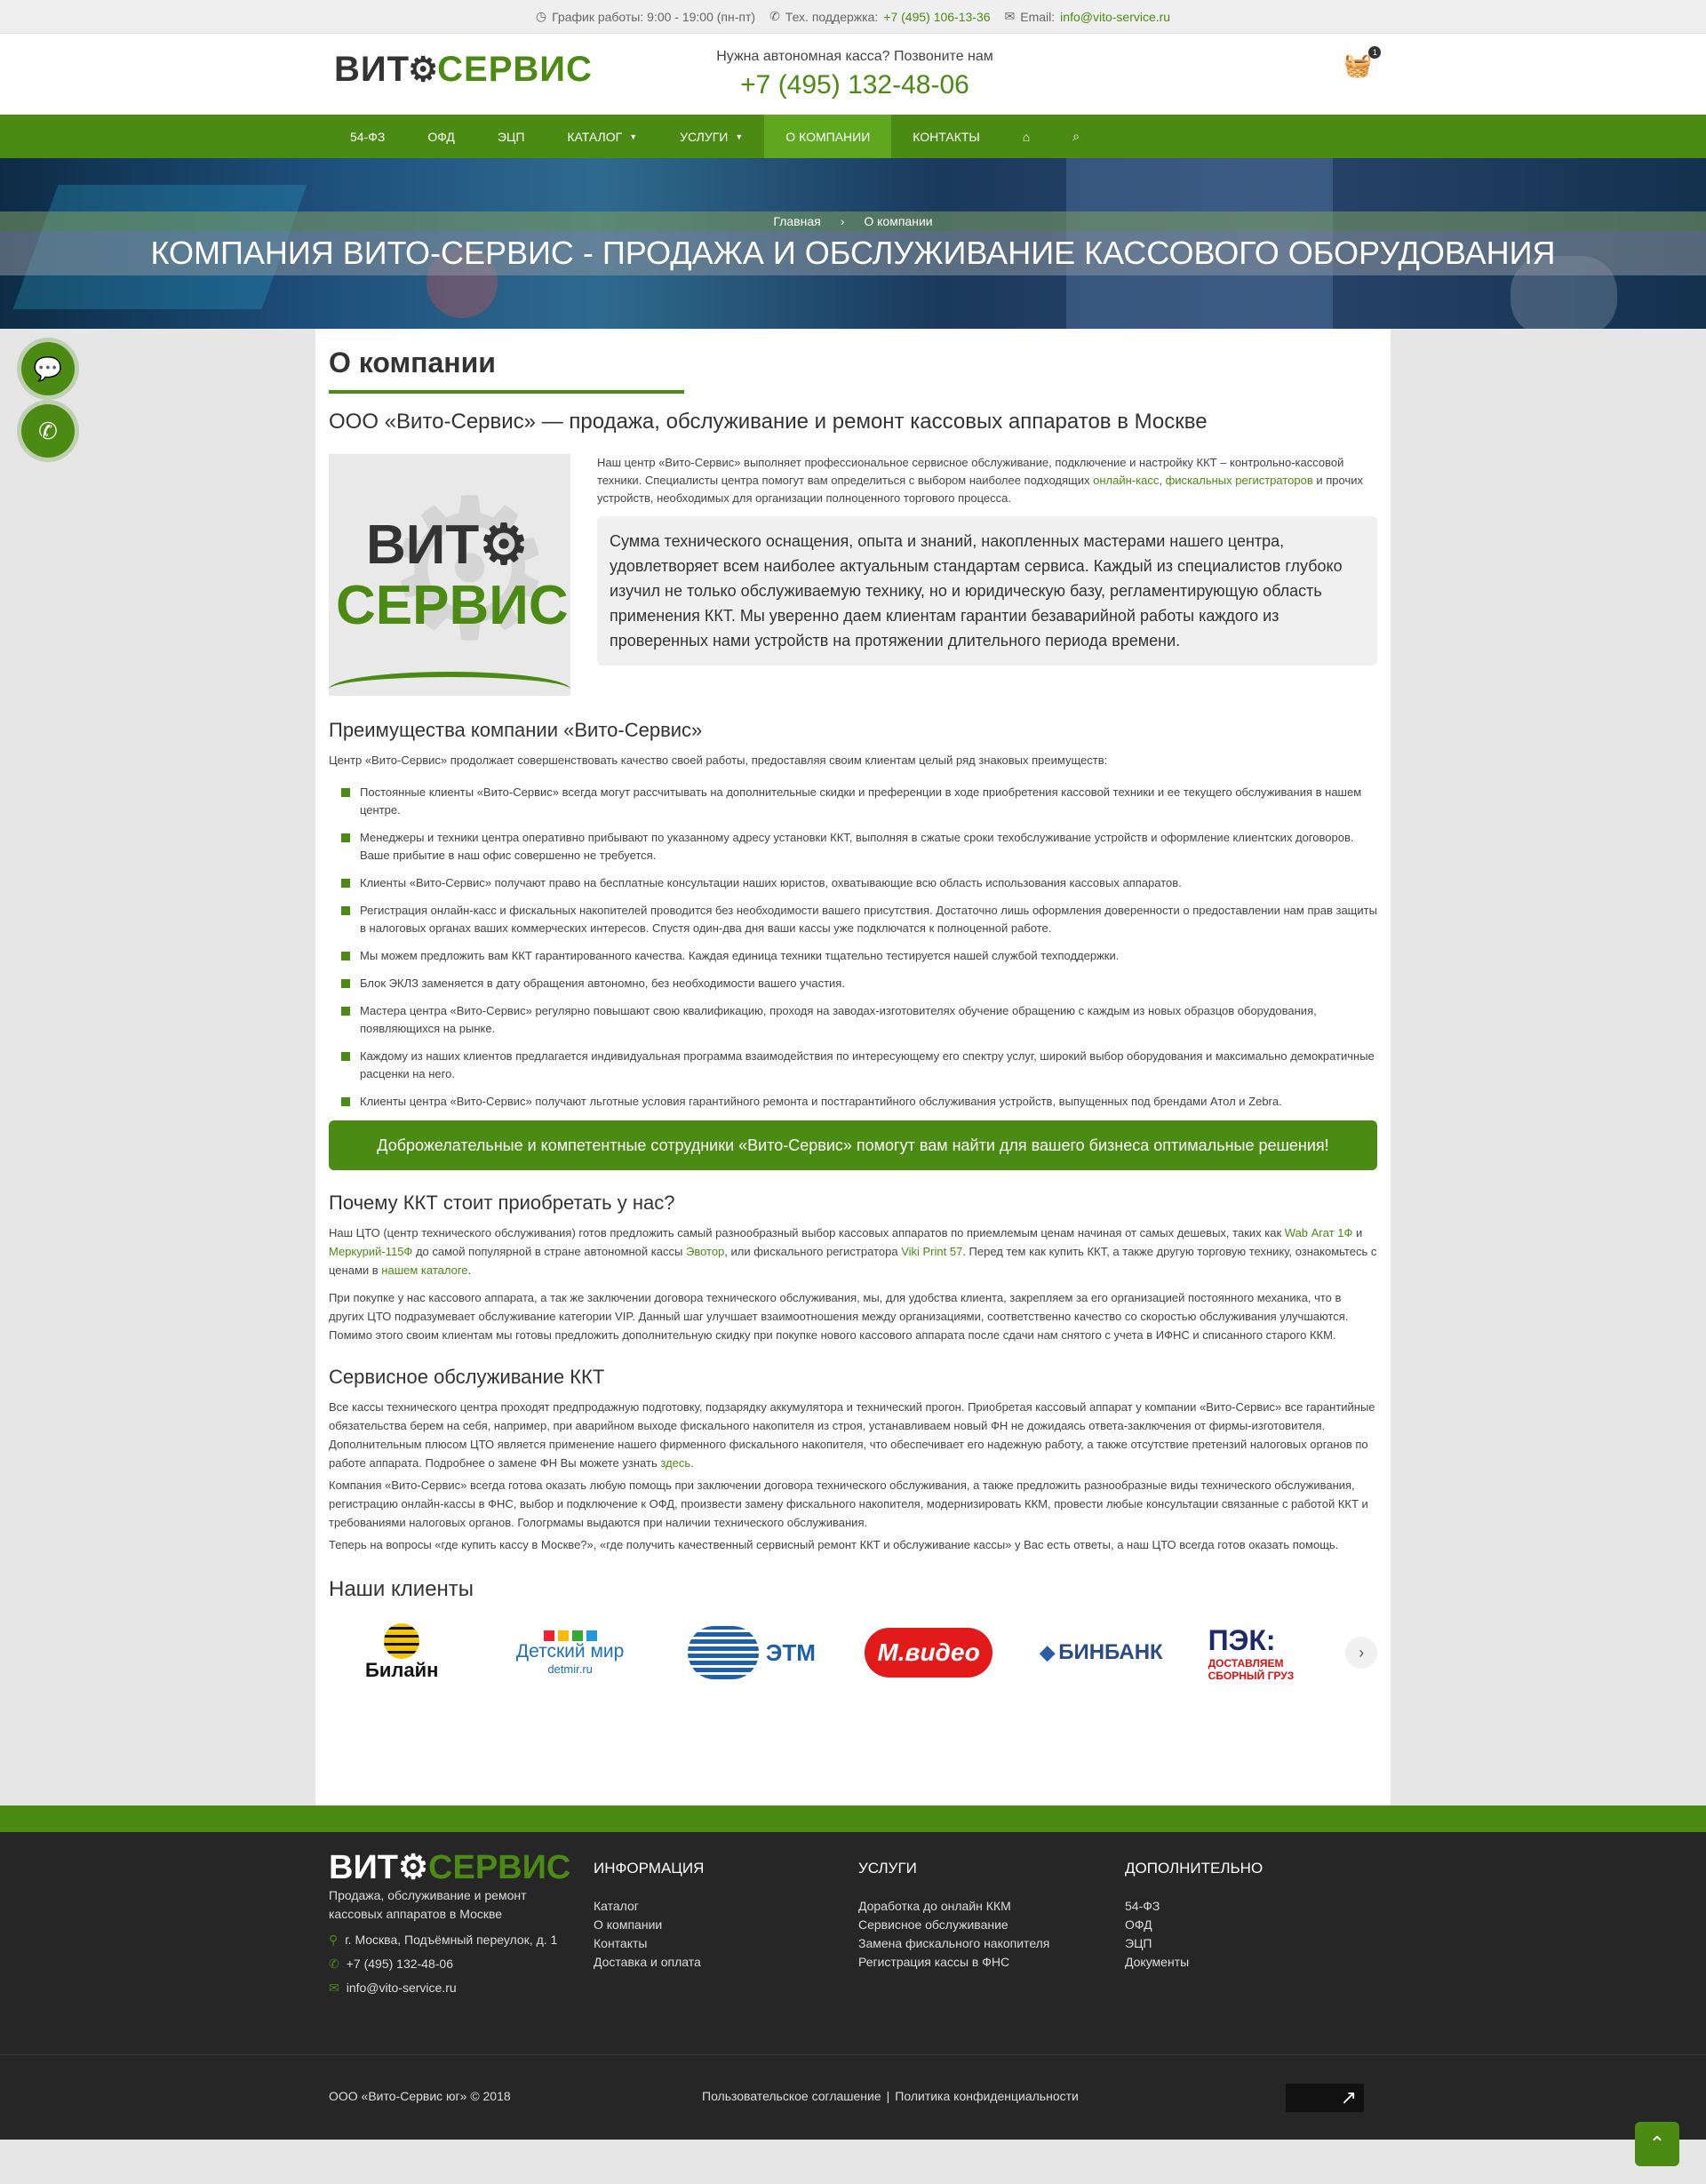  Describe the element at coordinates (602, 136) in the screenshot. I see `nav-catalog: КАТАЛОГ ▼` at that location.